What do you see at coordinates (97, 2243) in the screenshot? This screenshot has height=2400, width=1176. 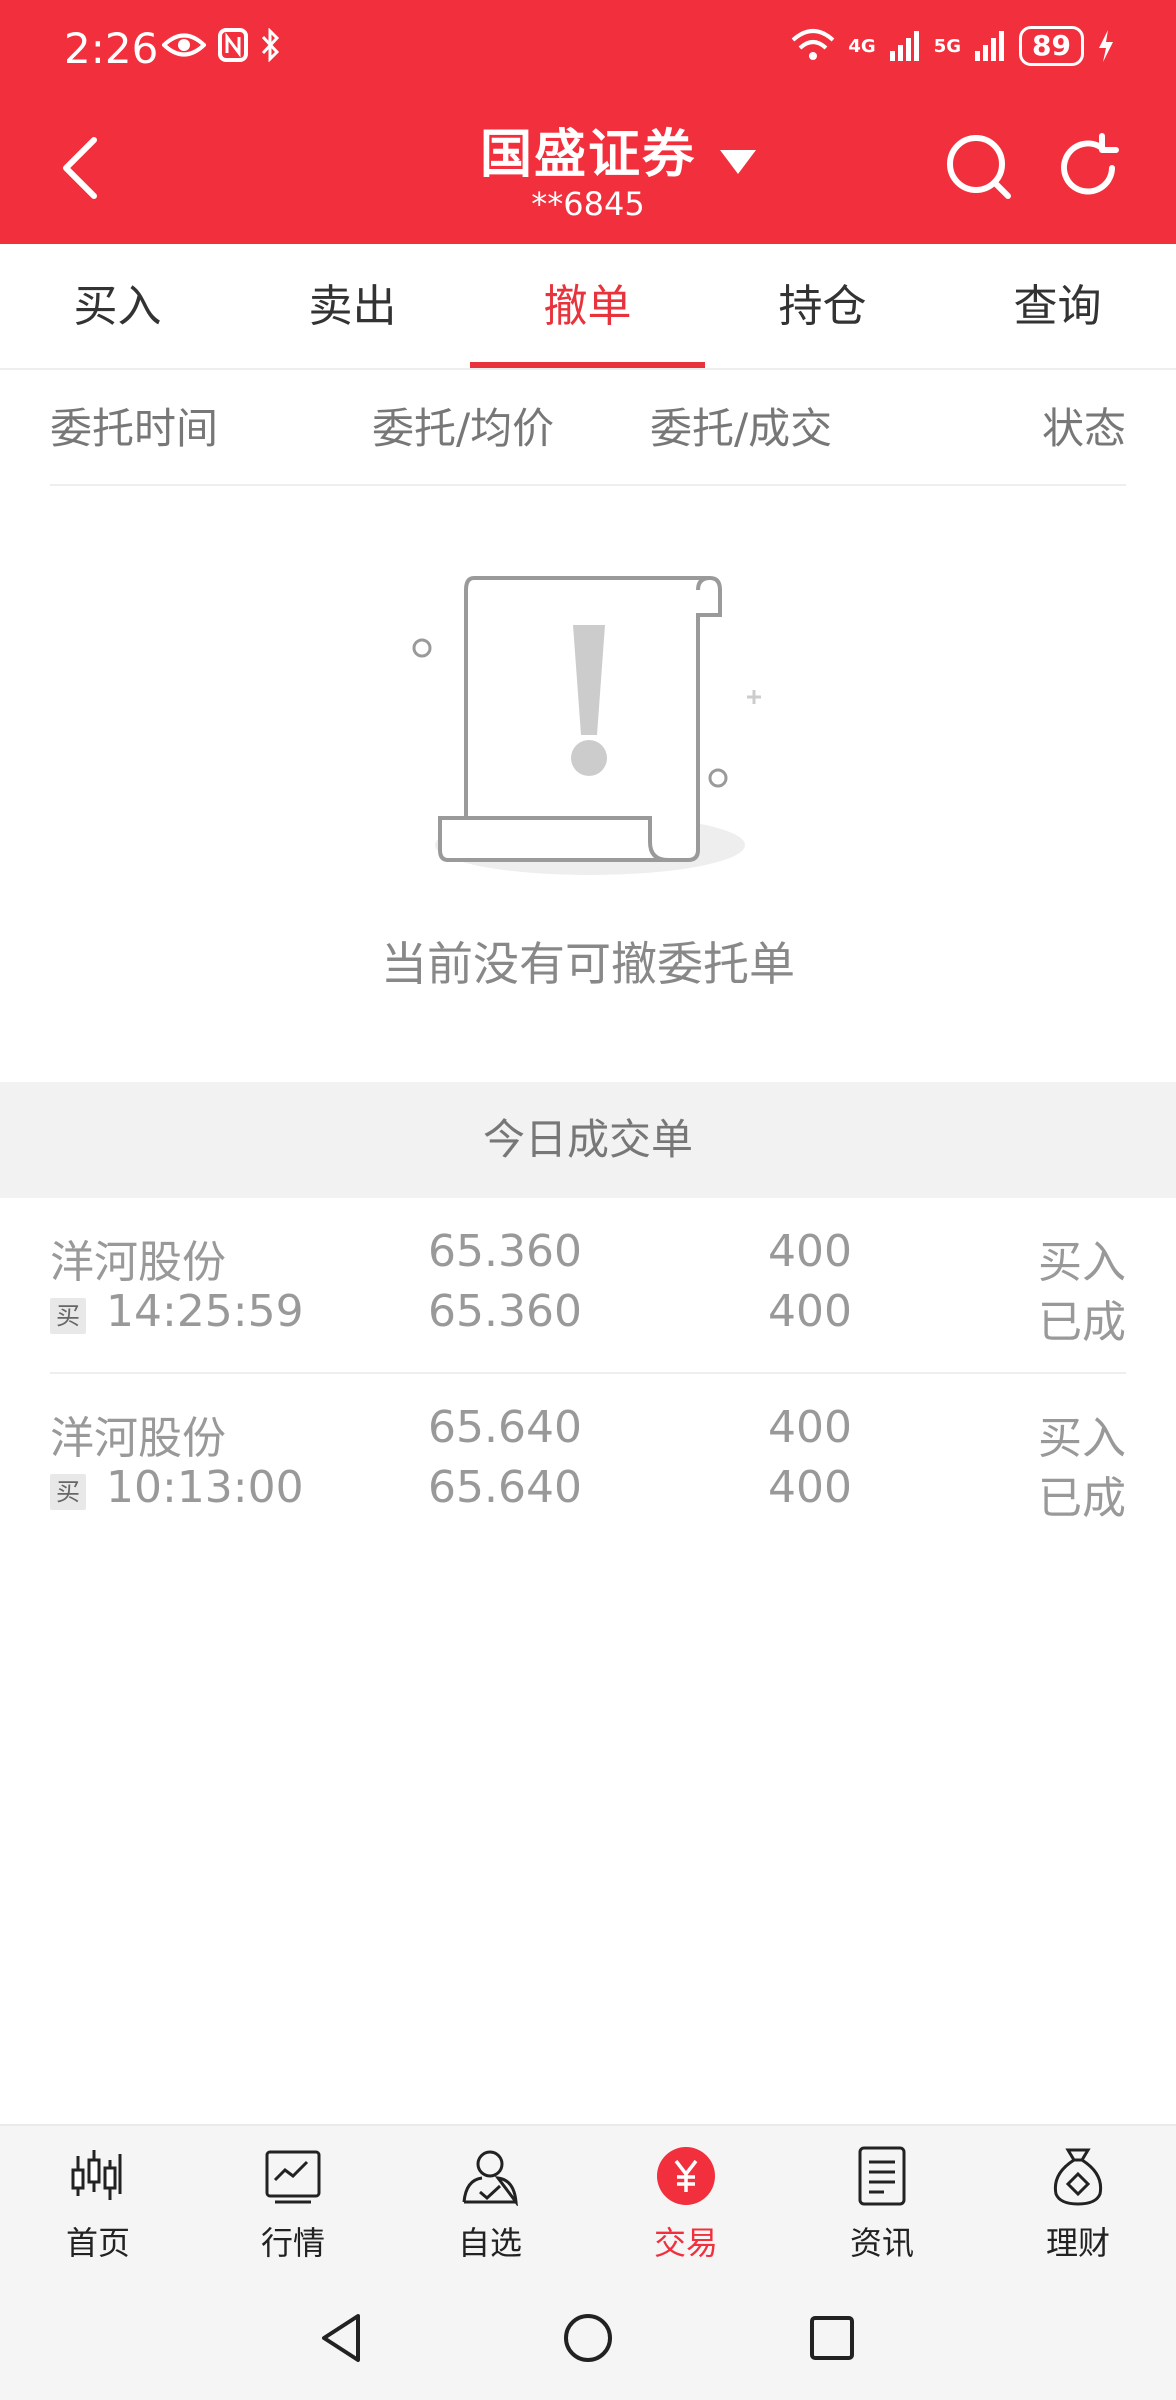 I see `nav-home-label: 首页` at bounding box center [97, 2243].